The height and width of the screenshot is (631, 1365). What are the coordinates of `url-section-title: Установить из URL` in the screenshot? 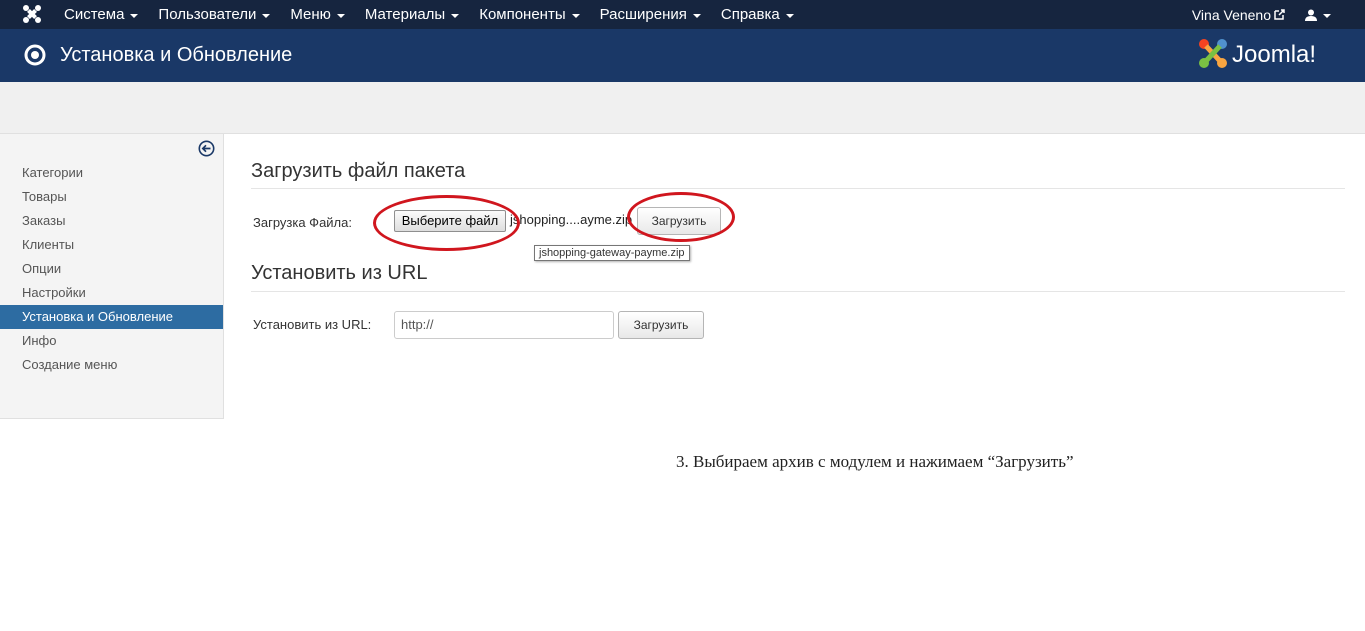 It's located at (339, 273).